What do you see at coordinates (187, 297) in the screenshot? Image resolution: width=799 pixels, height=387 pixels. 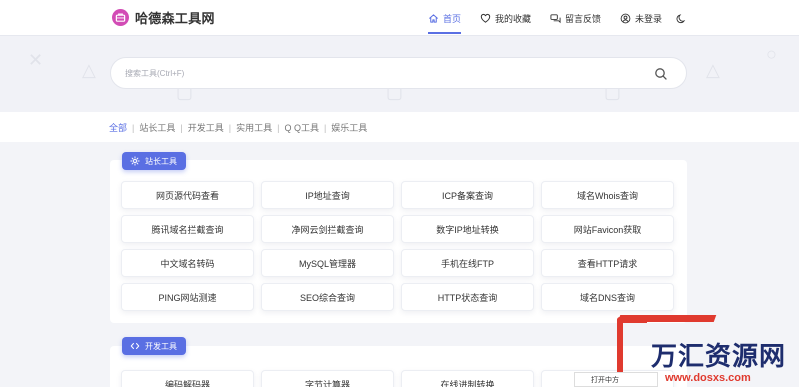 I see `tool-card: PING网站测速` at bounding box center [187, 297].